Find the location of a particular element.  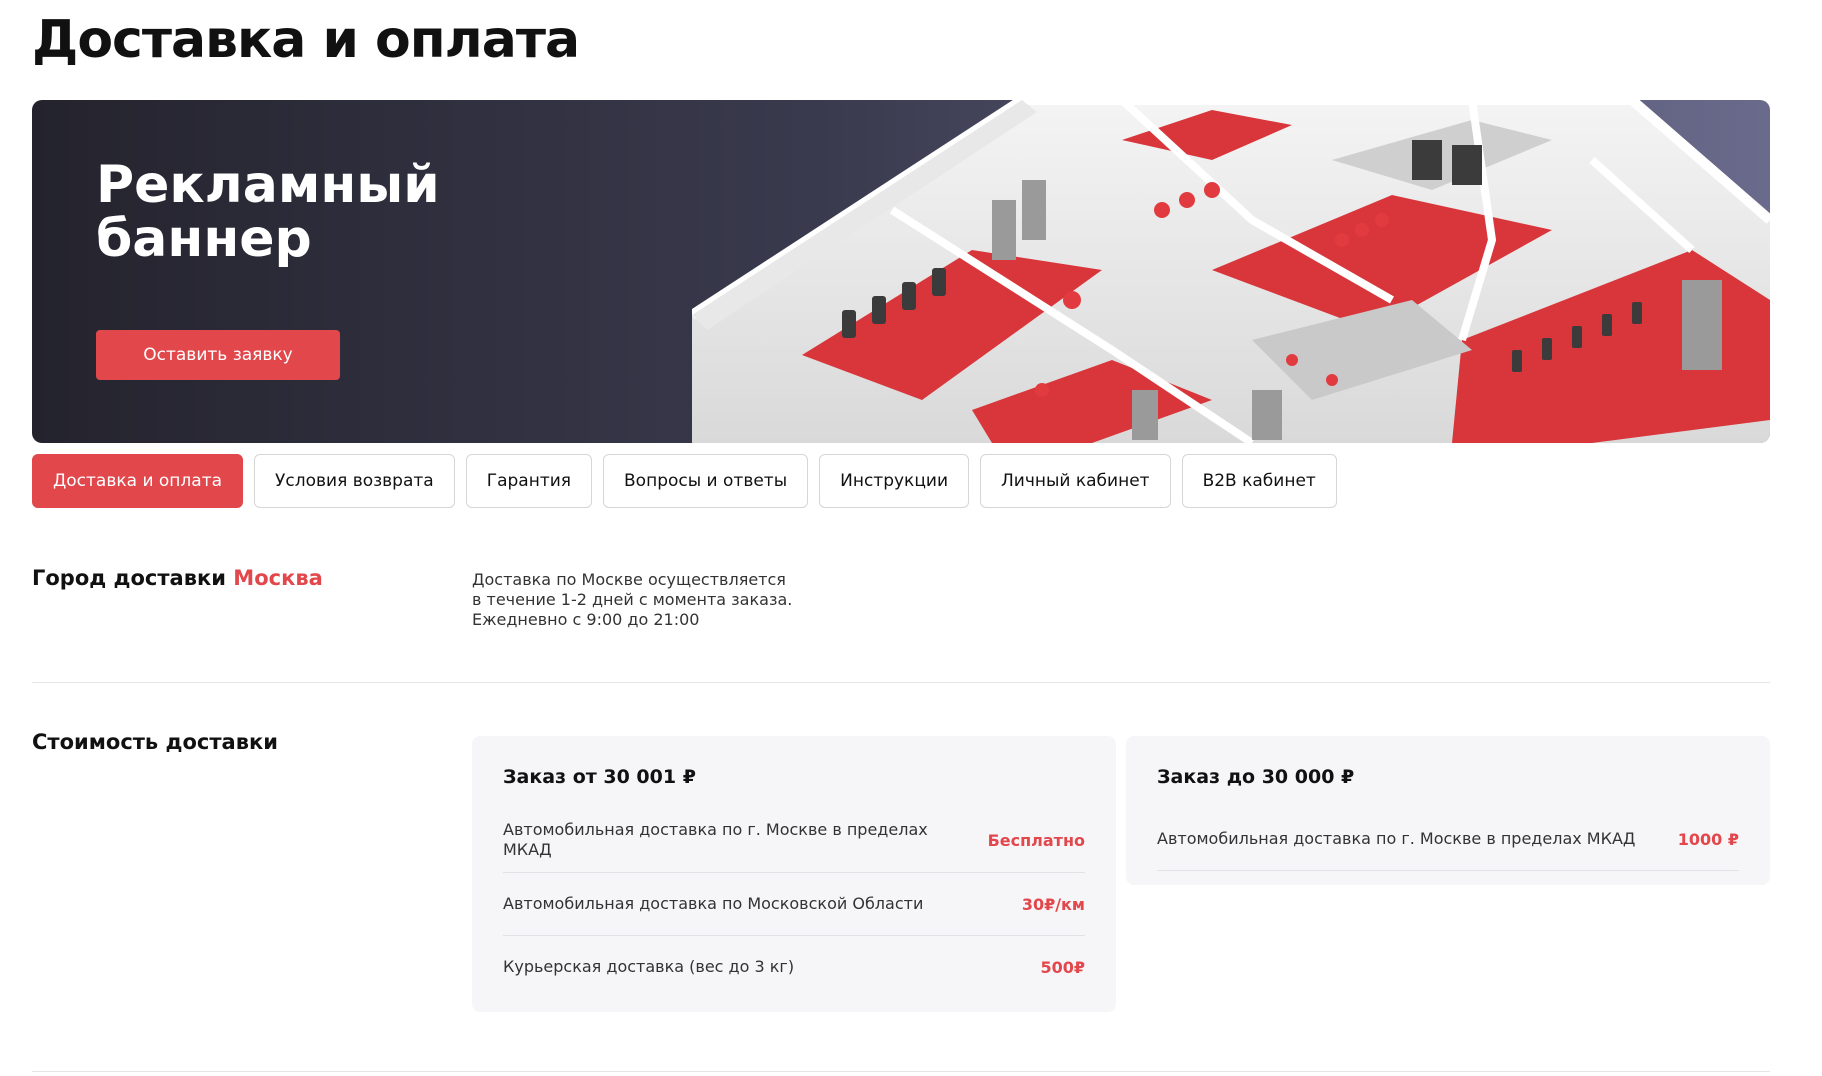

tab-return-conditions: Условия возврата is located at coordinates (354, 481).